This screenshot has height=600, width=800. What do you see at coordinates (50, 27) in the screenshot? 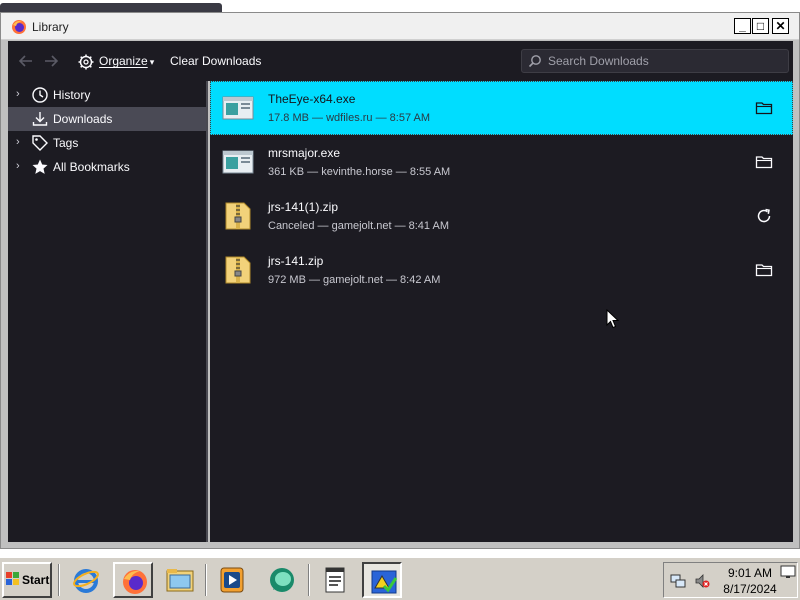
I see `window-title: Library` at bounding box center [50, 27].